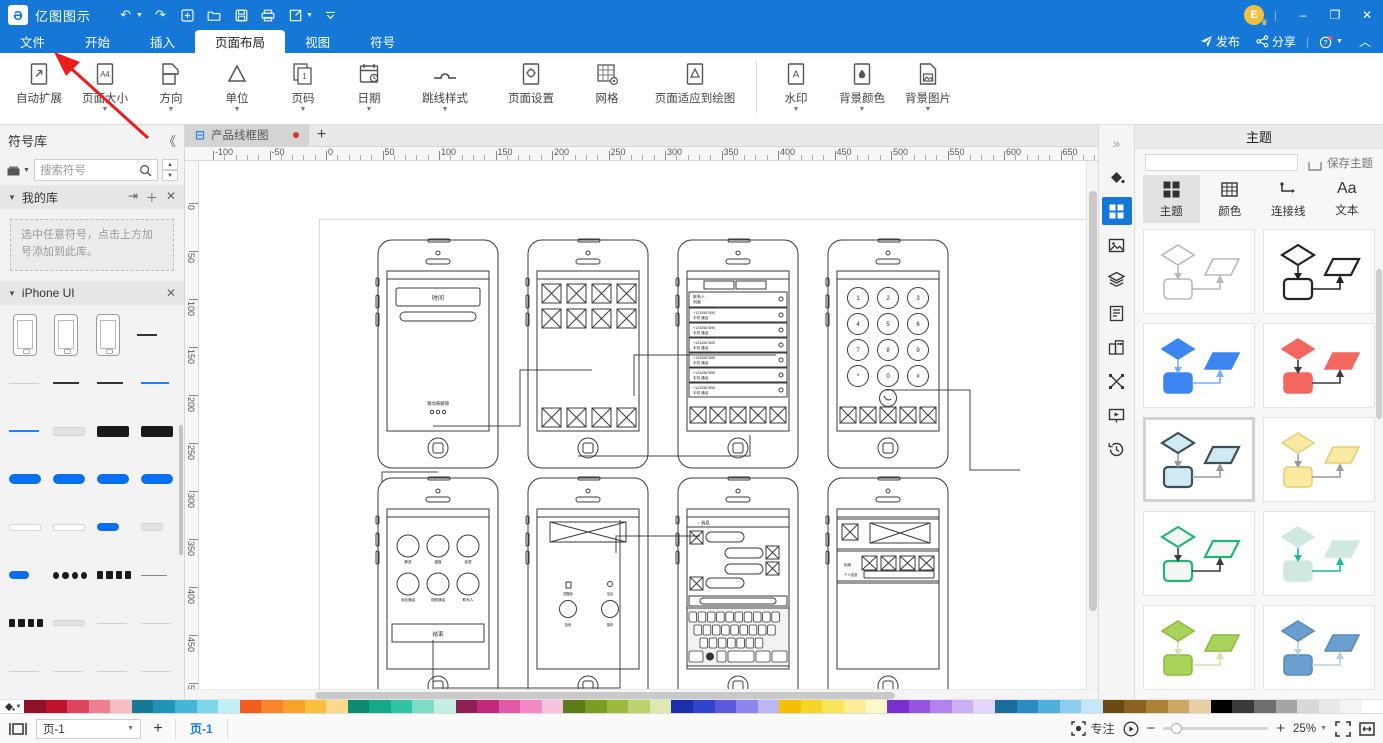  Describe the element at coordinates (695, 88) in the screenshot. I see `ribbon-fit-page-to-drawing: 页面适应到绘图` at that location.